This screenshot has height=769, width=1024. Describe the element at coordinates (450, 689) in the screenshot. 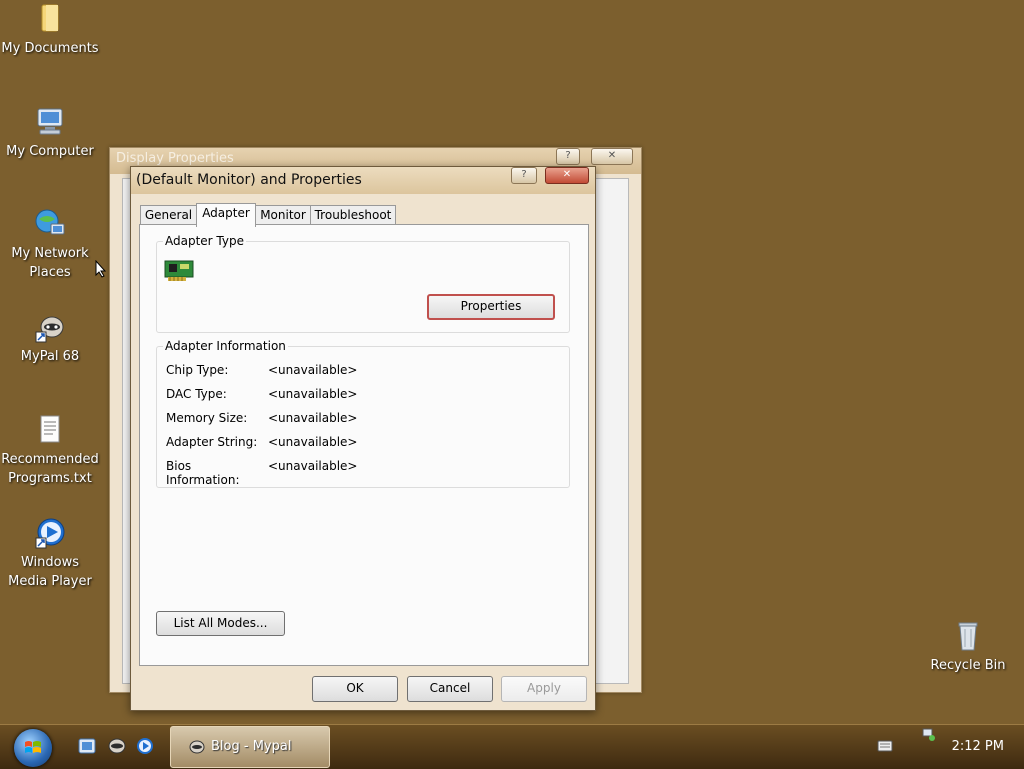

I see `cancel-button: Cancel` at that location.